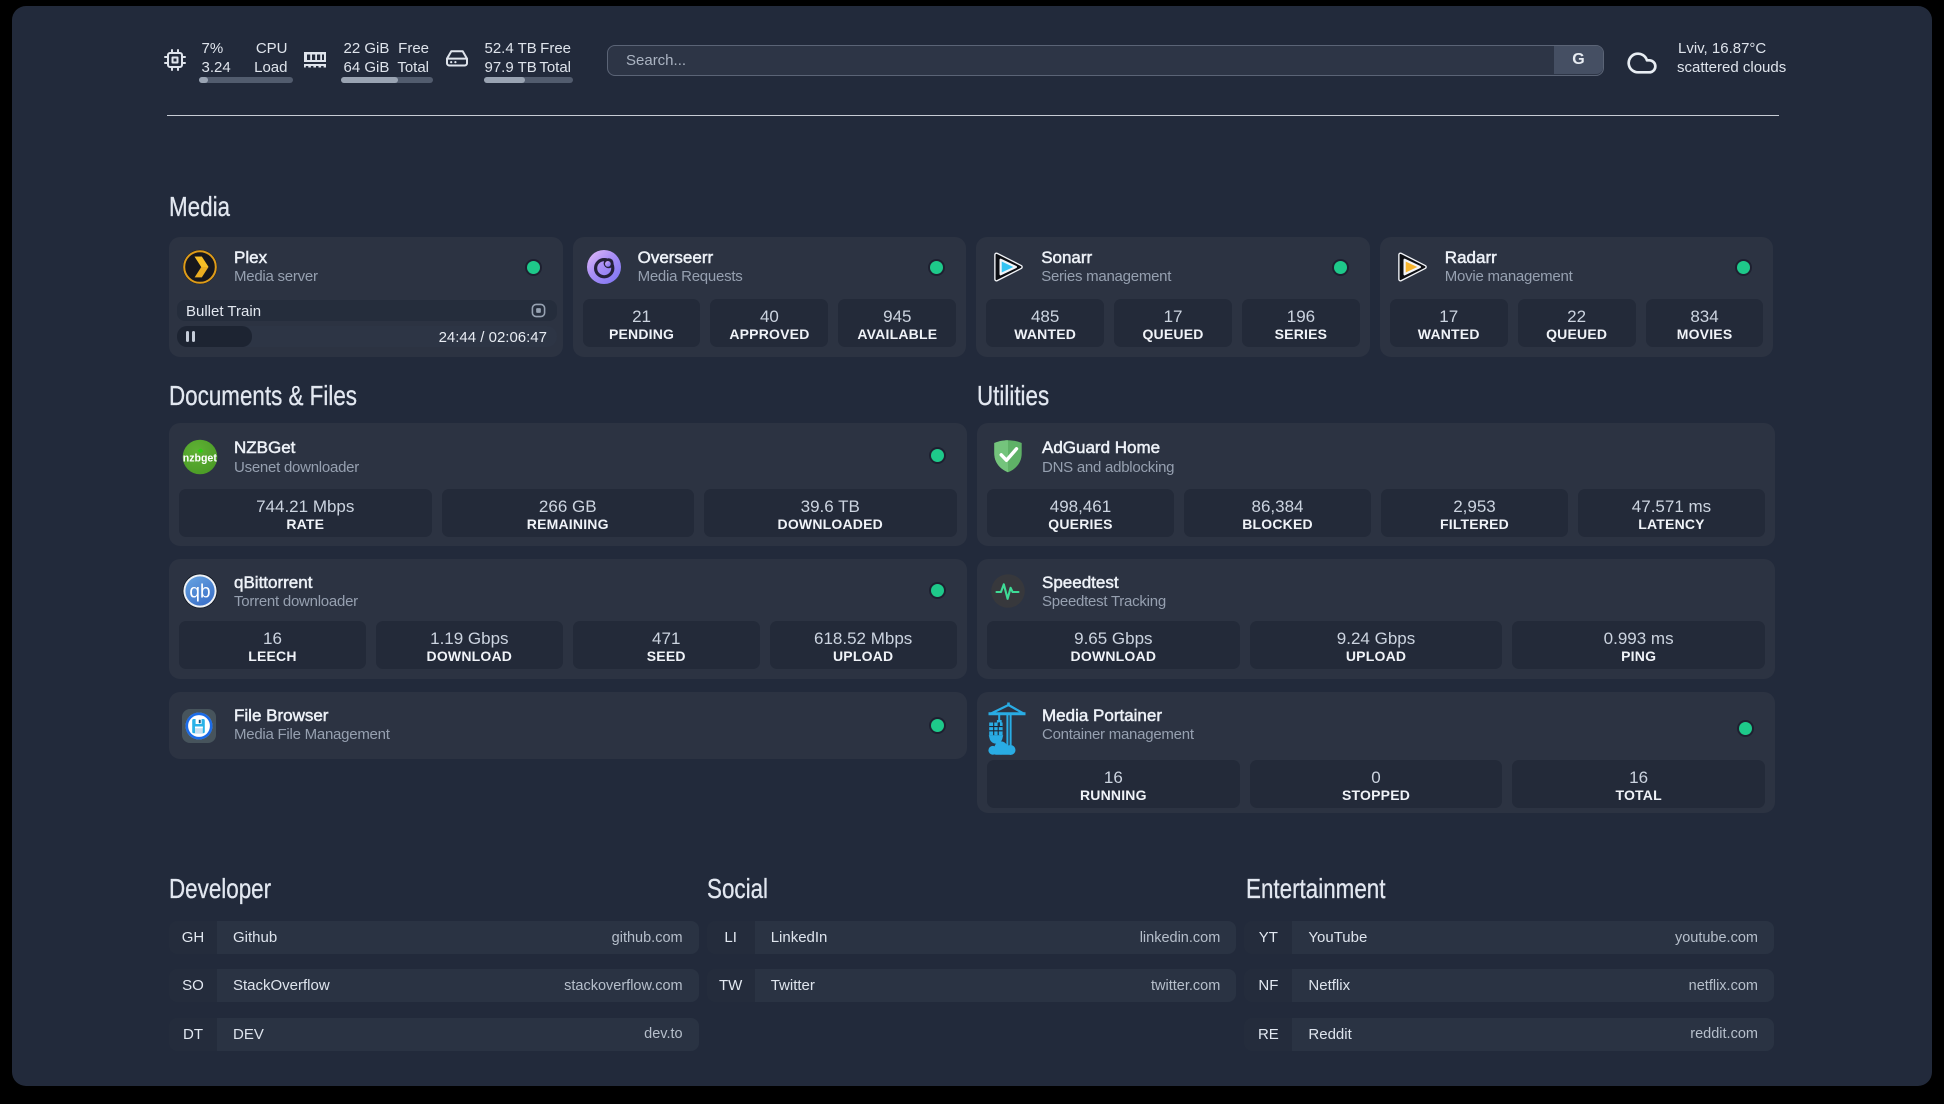 The width and height of the screenshot is (1944, 1104). I want to click on svg-text: nzbget, so click(200, 458).